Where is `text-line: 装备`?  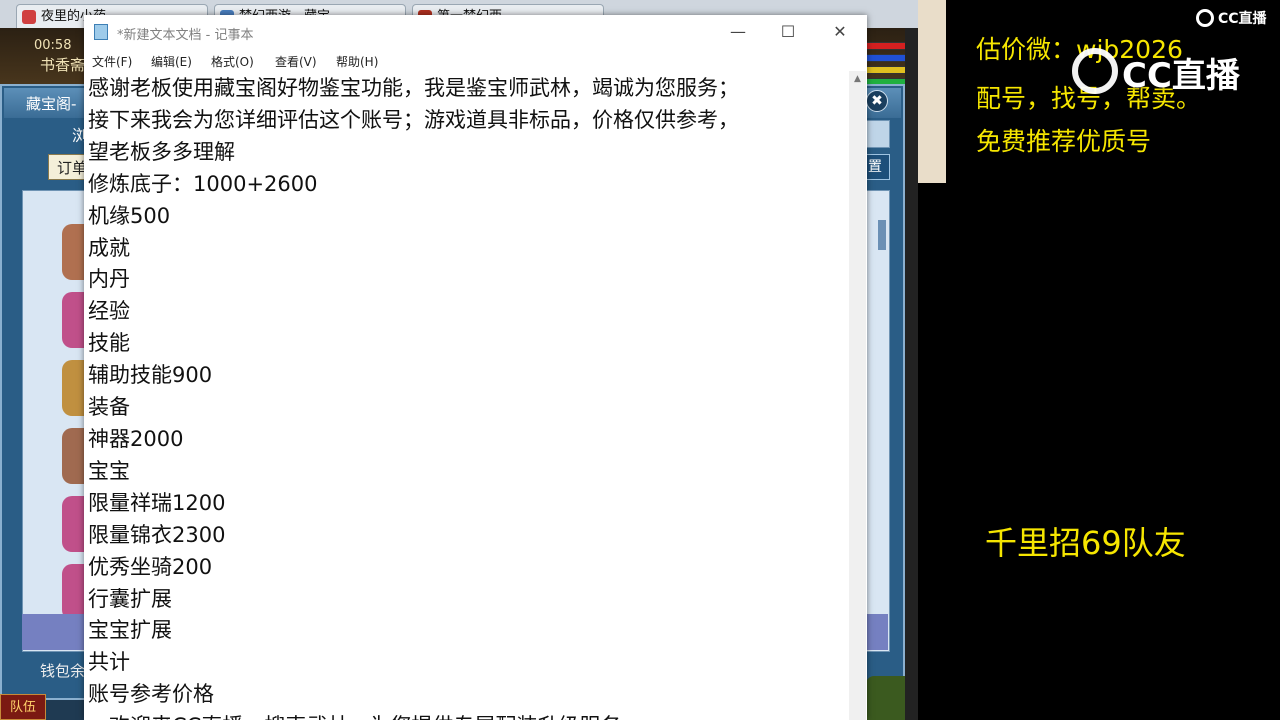 text-line: 装备 is located at coordinates (109, 407).